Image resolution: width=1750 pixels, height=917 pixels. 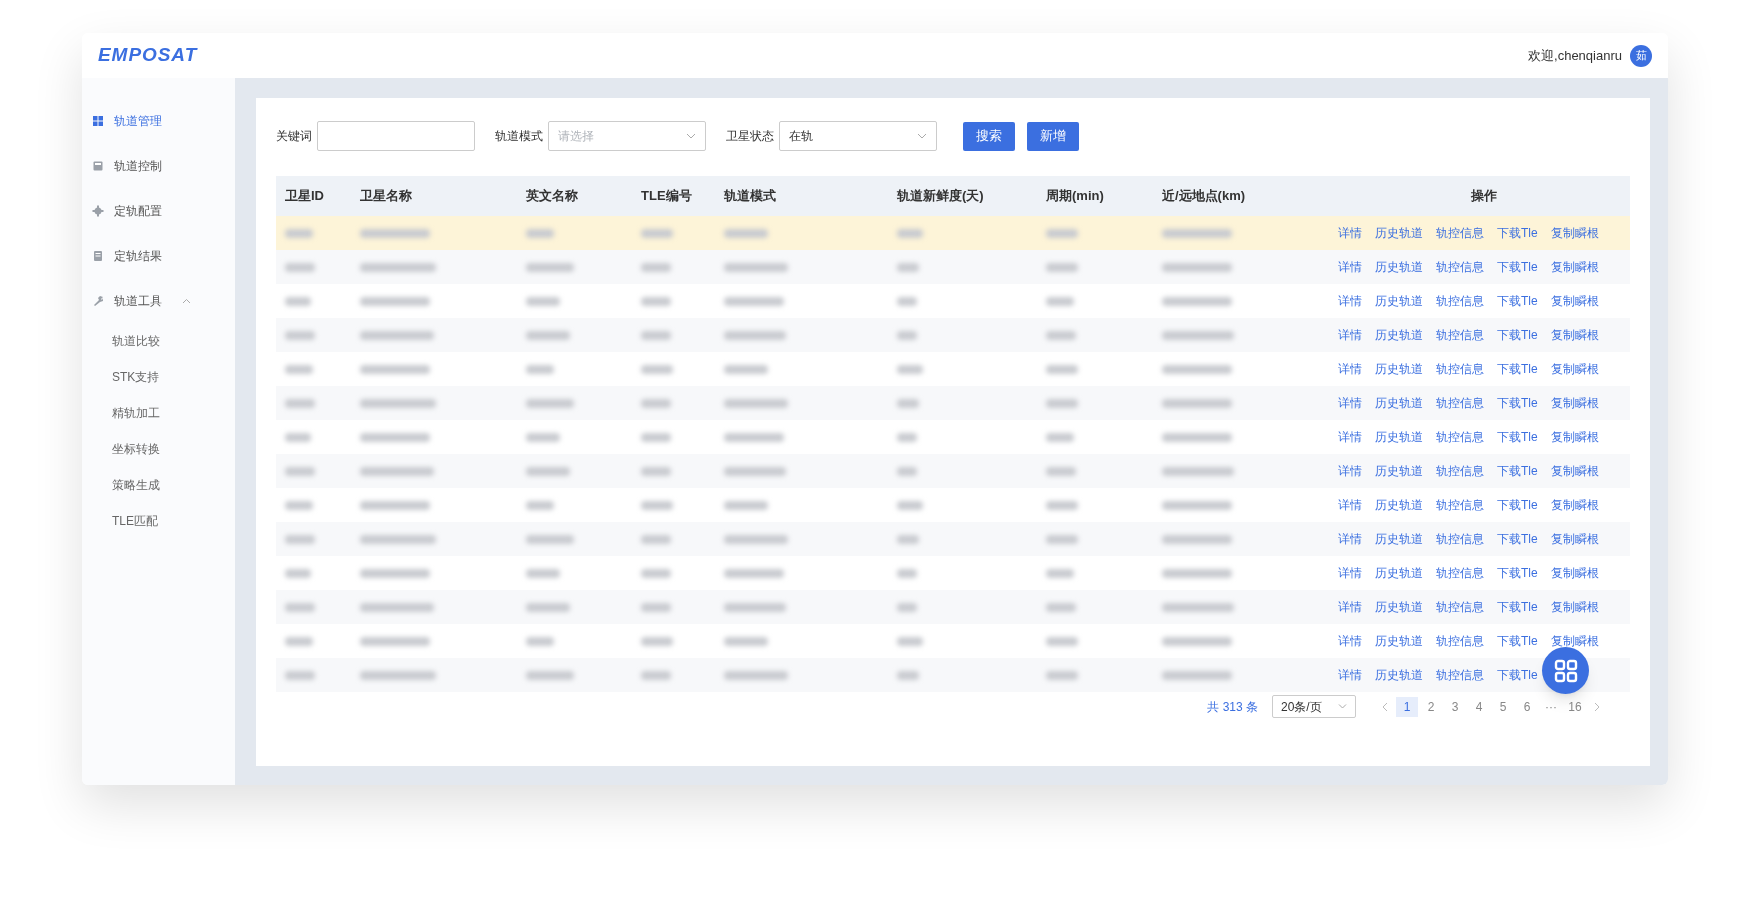 What do you see at coordinates (1551, 706) in the screenshot?
I see `page-button: ···` at bounding box center [1551, 706].